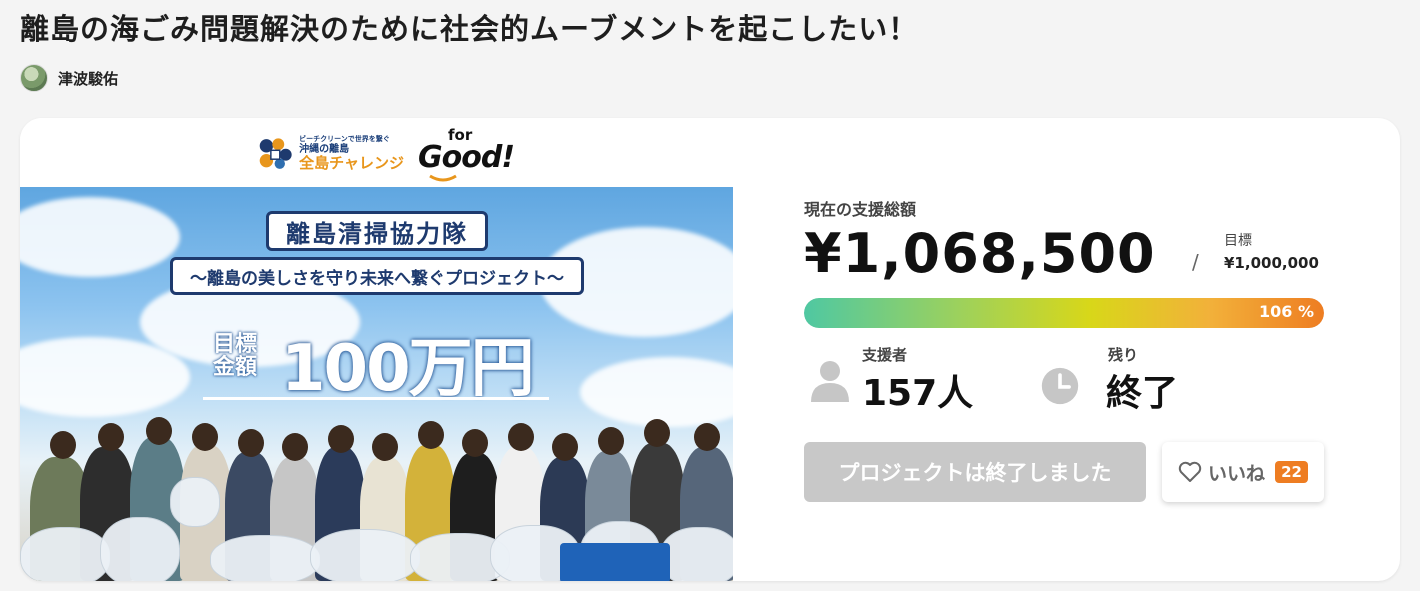 Image resolution: width=1420 pixels, height=591 pixels. Describe the element at coordinates (975, 472) in the screenshot. I see `project-ended-button: プロジェクトは終了しました` at that location.